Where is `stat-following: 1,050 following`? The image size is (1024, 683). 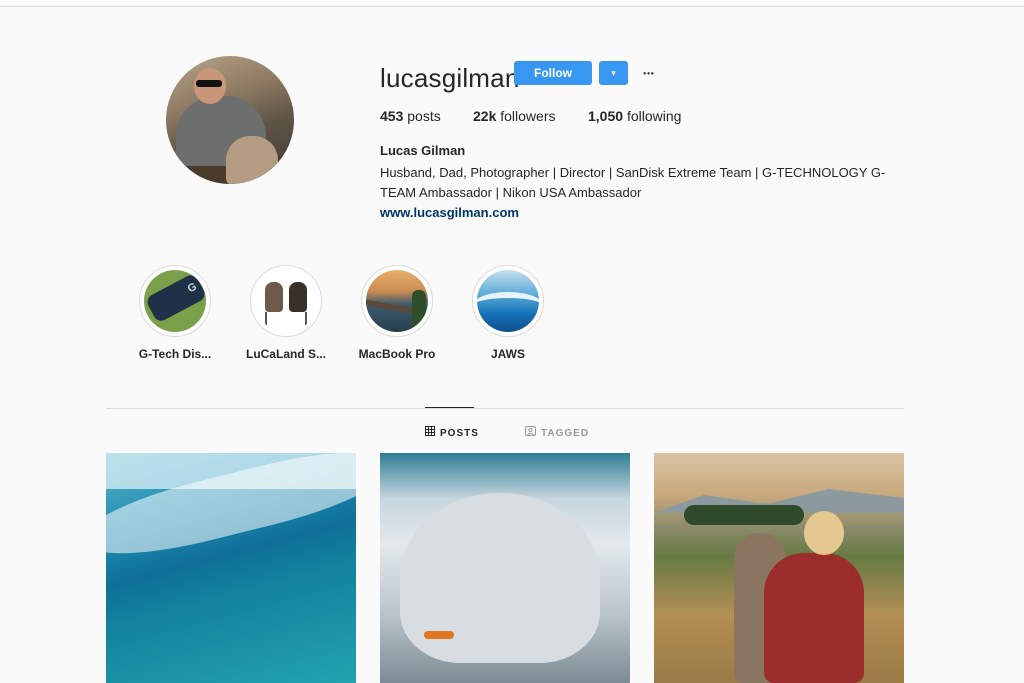
stat-following: 1,050 following is located at coordinates (634, 116).